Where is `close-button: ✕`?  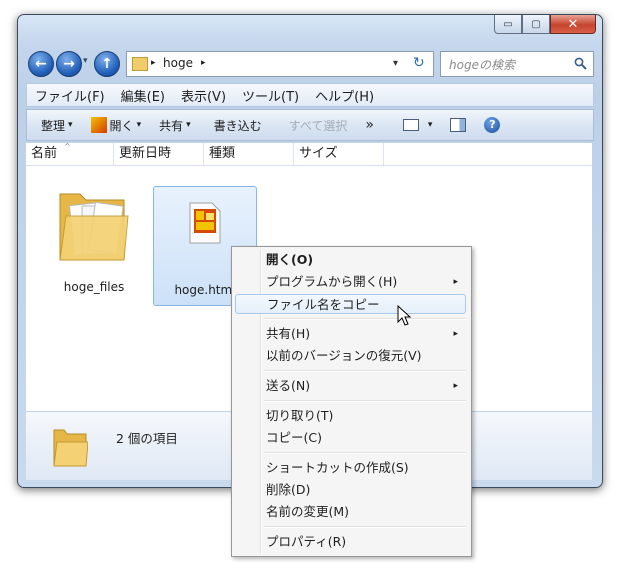
close-button: ✕ is located at coordinates (573, 24).